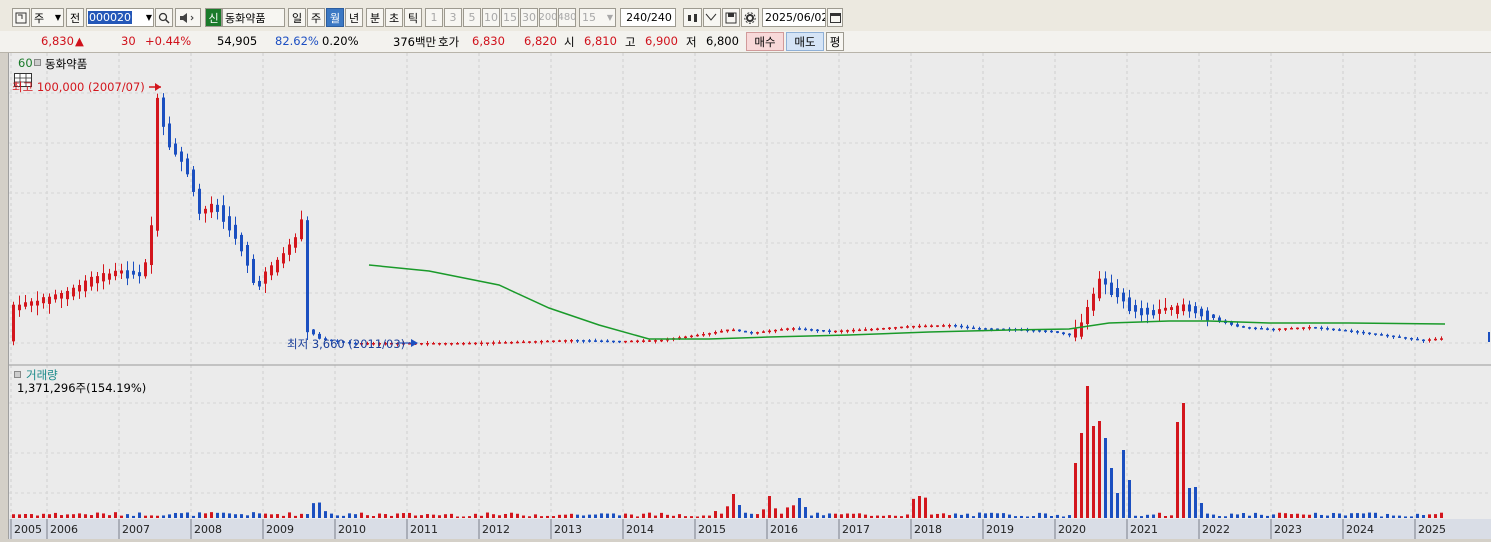 The height and width of the screenshot is (542, 1491). Describe the element at coordinates (835, 41) in the screenshot. I see `eval-button: 평` at that location.